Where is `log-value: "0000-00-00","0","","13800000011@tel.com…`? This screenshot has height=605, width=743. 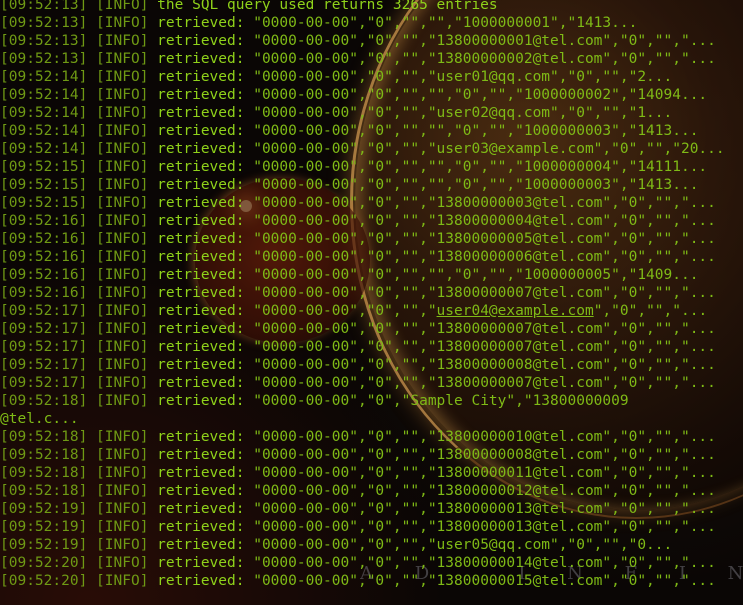 log-value: "0000-00-00","0","","13800000011@tel.com… is located at coordinates (484, 473).